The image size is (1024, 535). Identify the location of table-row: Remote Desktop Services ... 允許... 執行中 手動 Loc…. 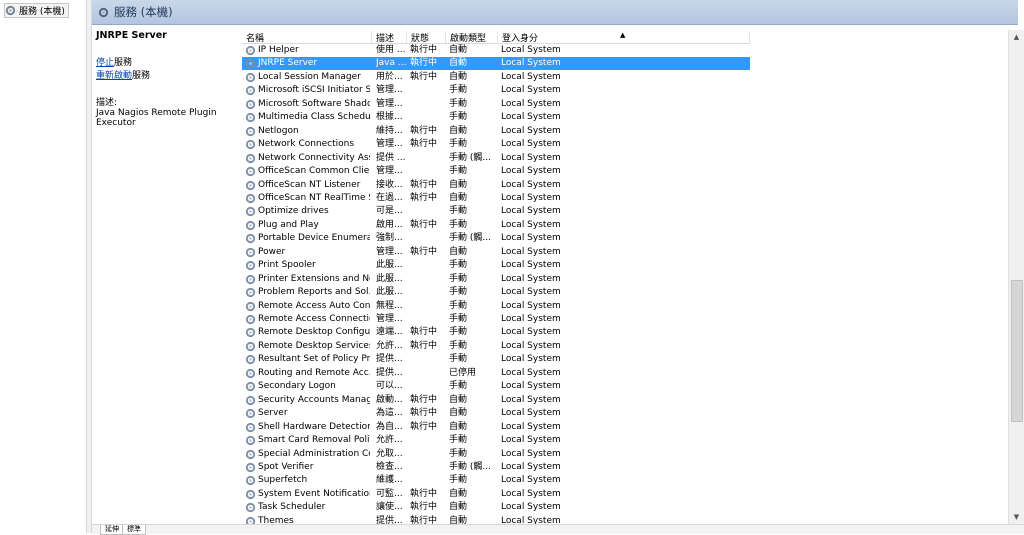
(496, 346).